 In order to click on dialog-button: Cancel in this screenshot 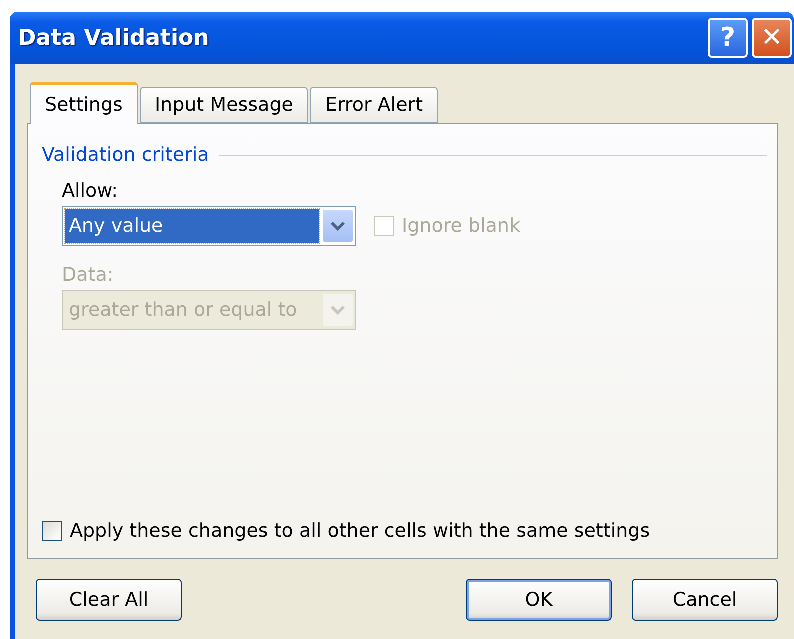, I will do `click(705, 600)`.